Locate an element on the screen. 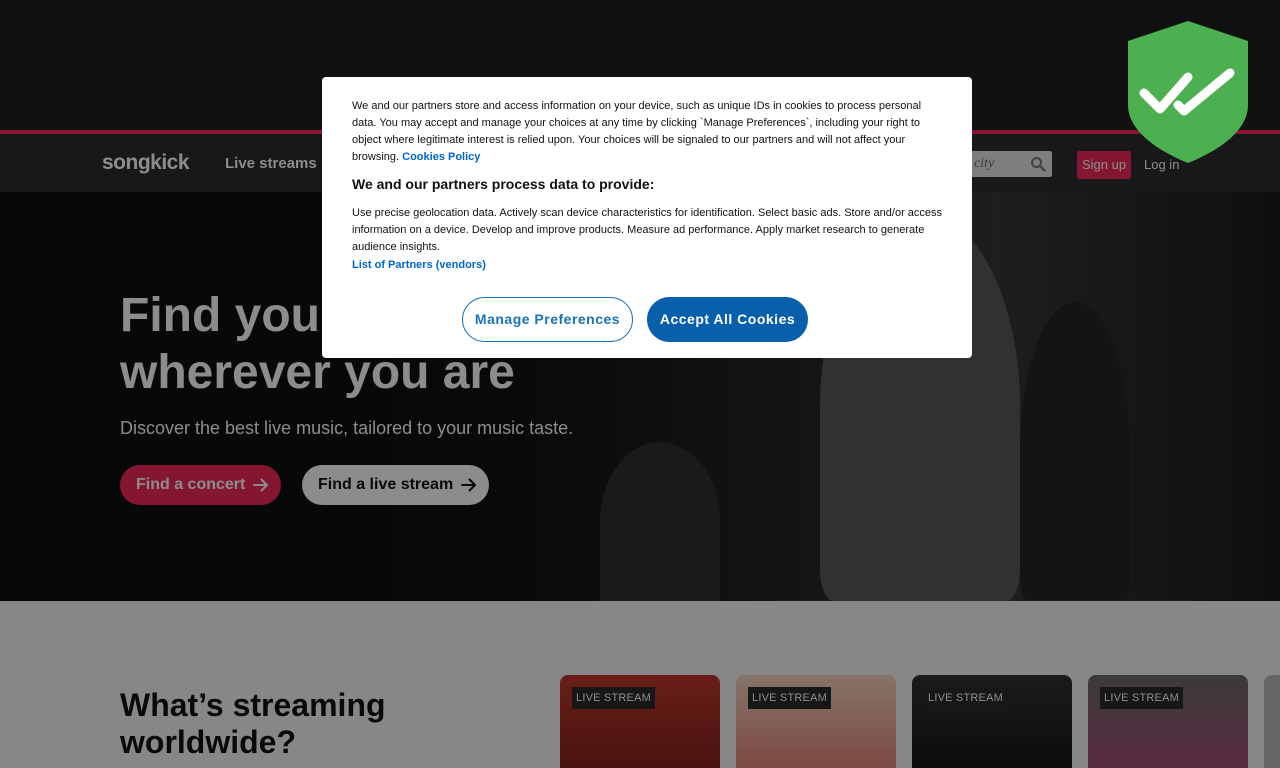  shield-double-check-icon is located at coordinates (1188, 92).